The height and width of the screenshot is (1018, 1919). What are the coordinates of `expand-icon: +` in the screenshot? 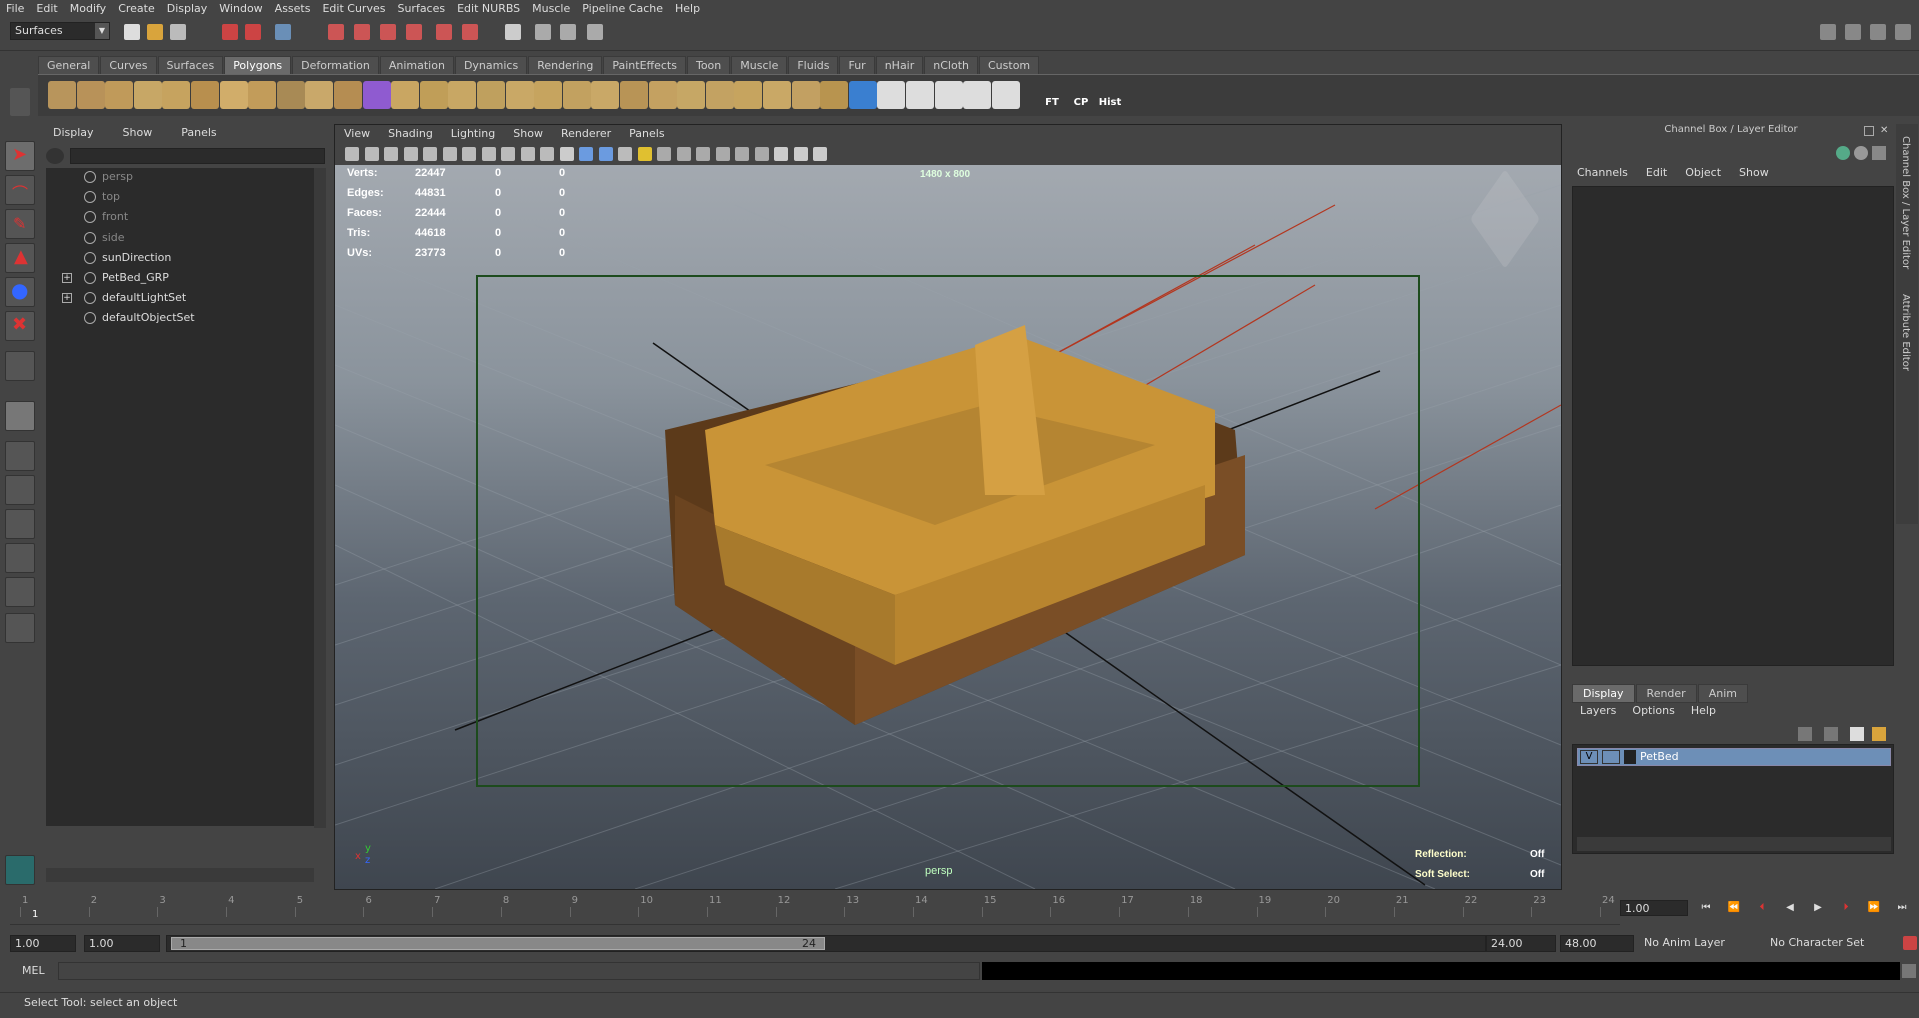 It's located at (67, 278).